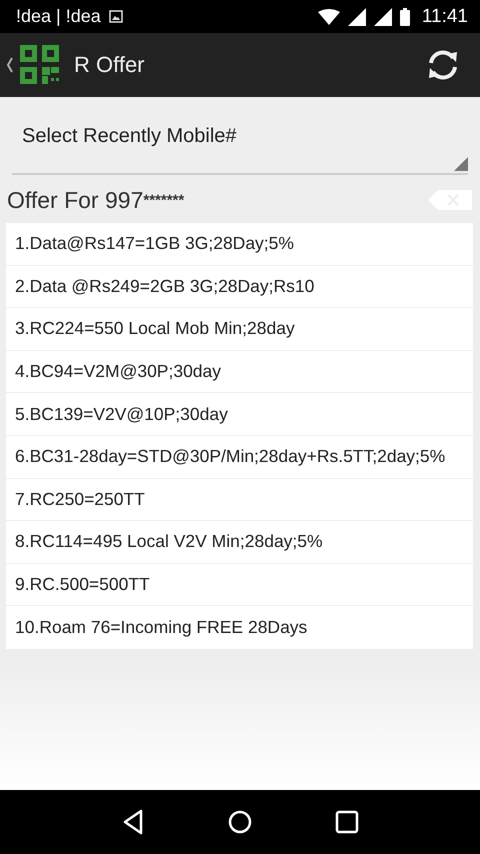  Describe the element at coordinates (239, 542) in the screenshot. I see `offer-item: 8.RC114=495 Local V2V Min;28day;5%` at that location.